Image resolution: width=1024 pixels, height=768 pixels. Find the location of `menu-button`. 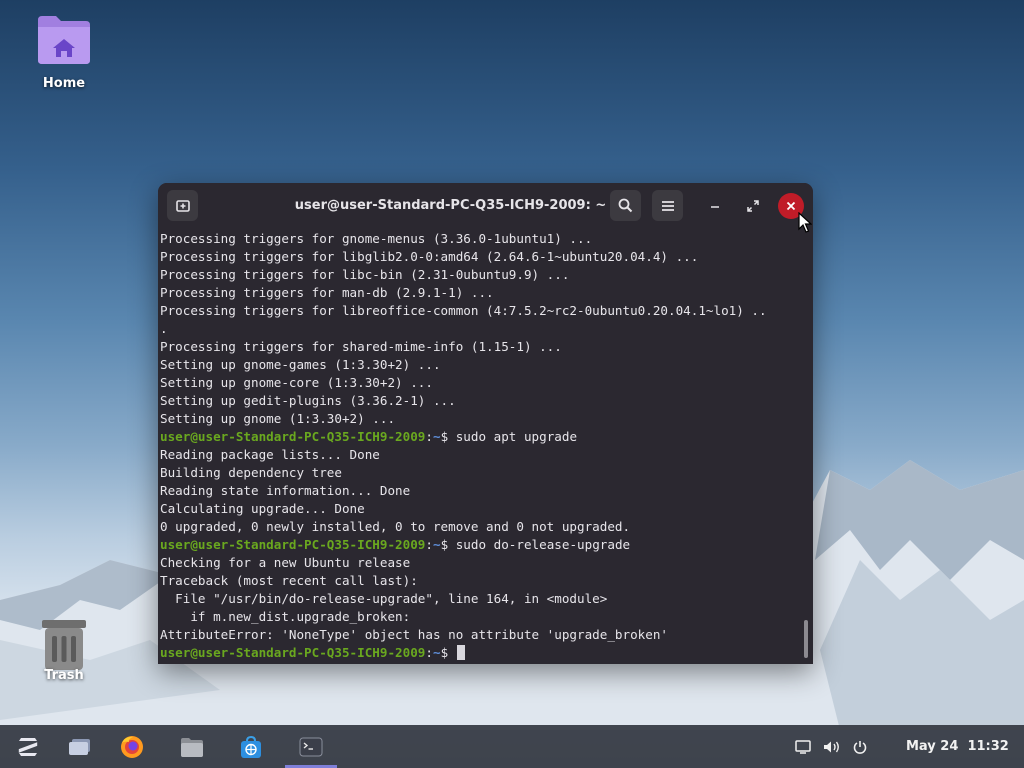

menu-button is located at coordinates (667, 205).